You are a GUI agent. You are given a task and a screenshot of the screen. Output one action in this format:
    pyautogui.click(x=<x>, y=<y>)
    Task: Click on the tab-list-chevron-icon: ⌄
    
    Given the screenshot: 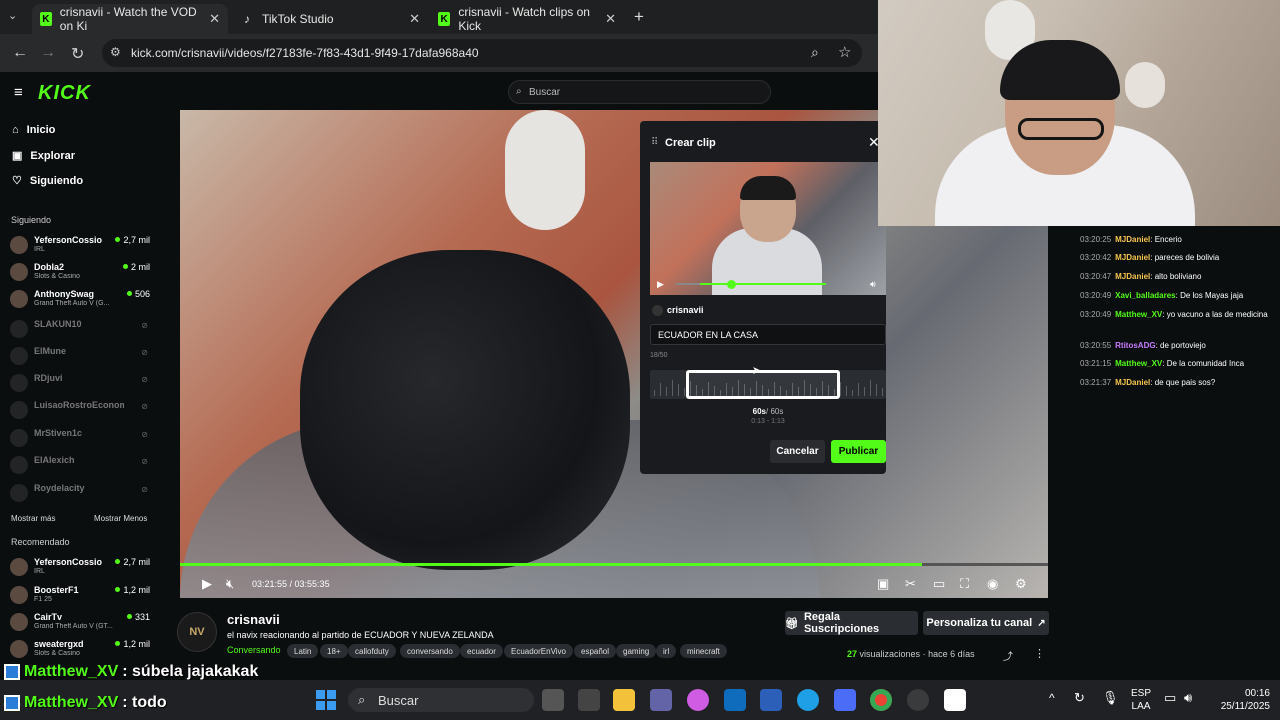 What is the action you would take?
    pyautogui.click(x=12, y=15)
    